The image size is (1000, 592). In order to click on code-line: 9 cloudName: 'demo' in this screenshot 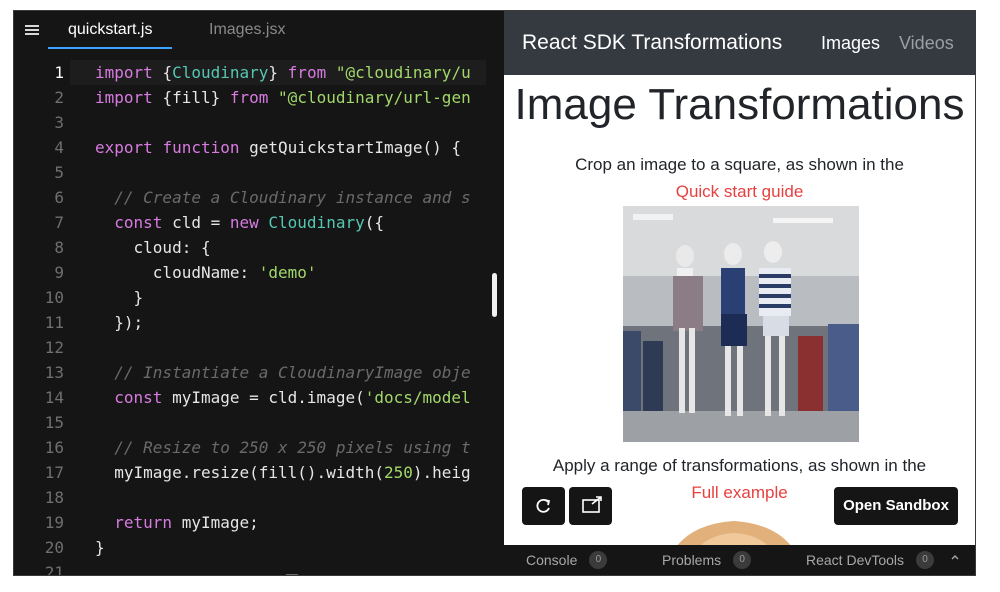, I will do `click(250, 272)`.